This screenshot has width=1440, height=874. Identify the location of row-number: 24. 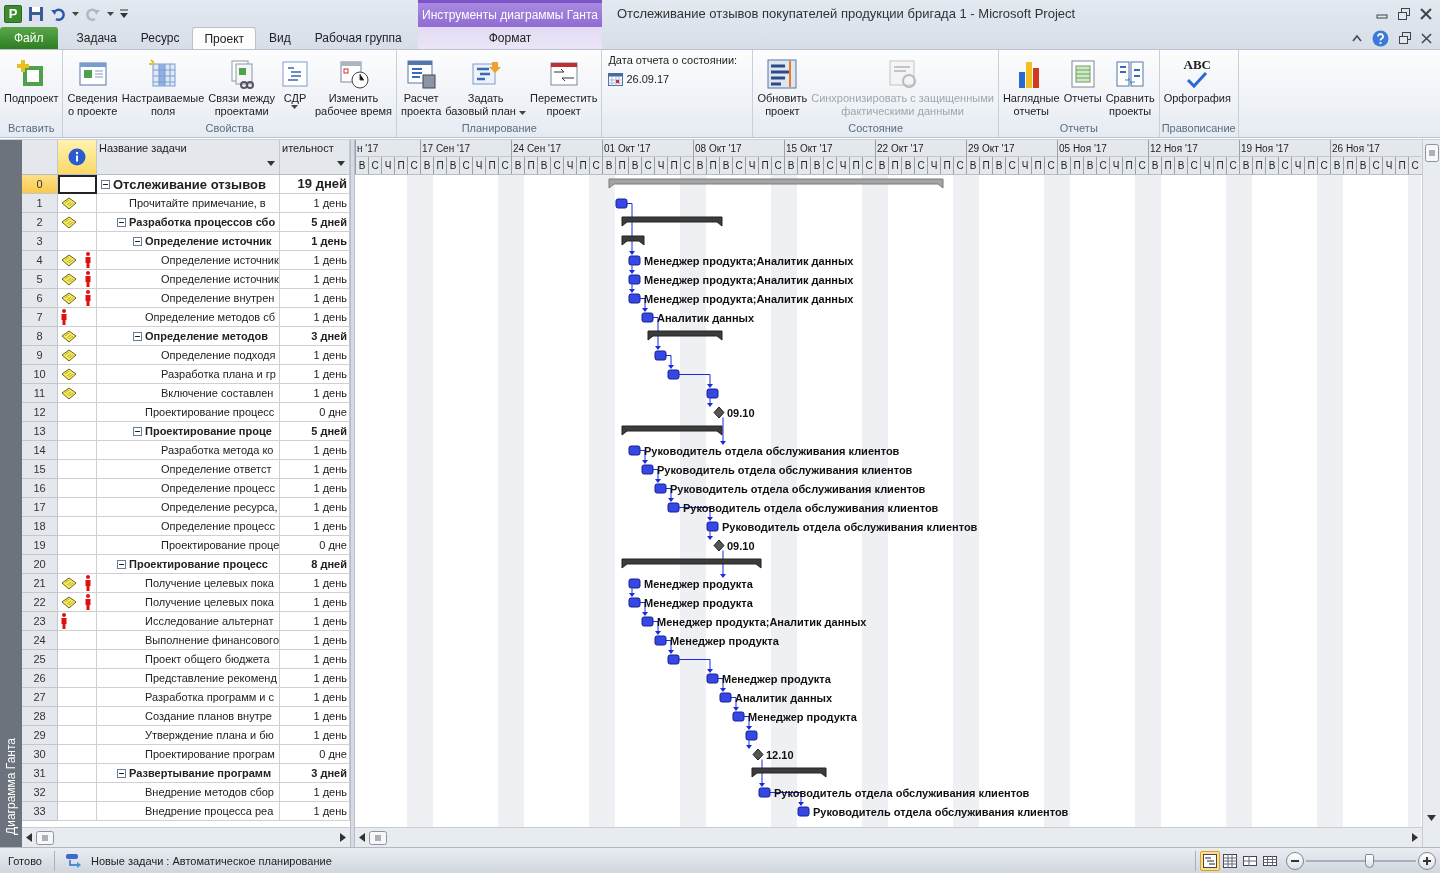
(40, 640).